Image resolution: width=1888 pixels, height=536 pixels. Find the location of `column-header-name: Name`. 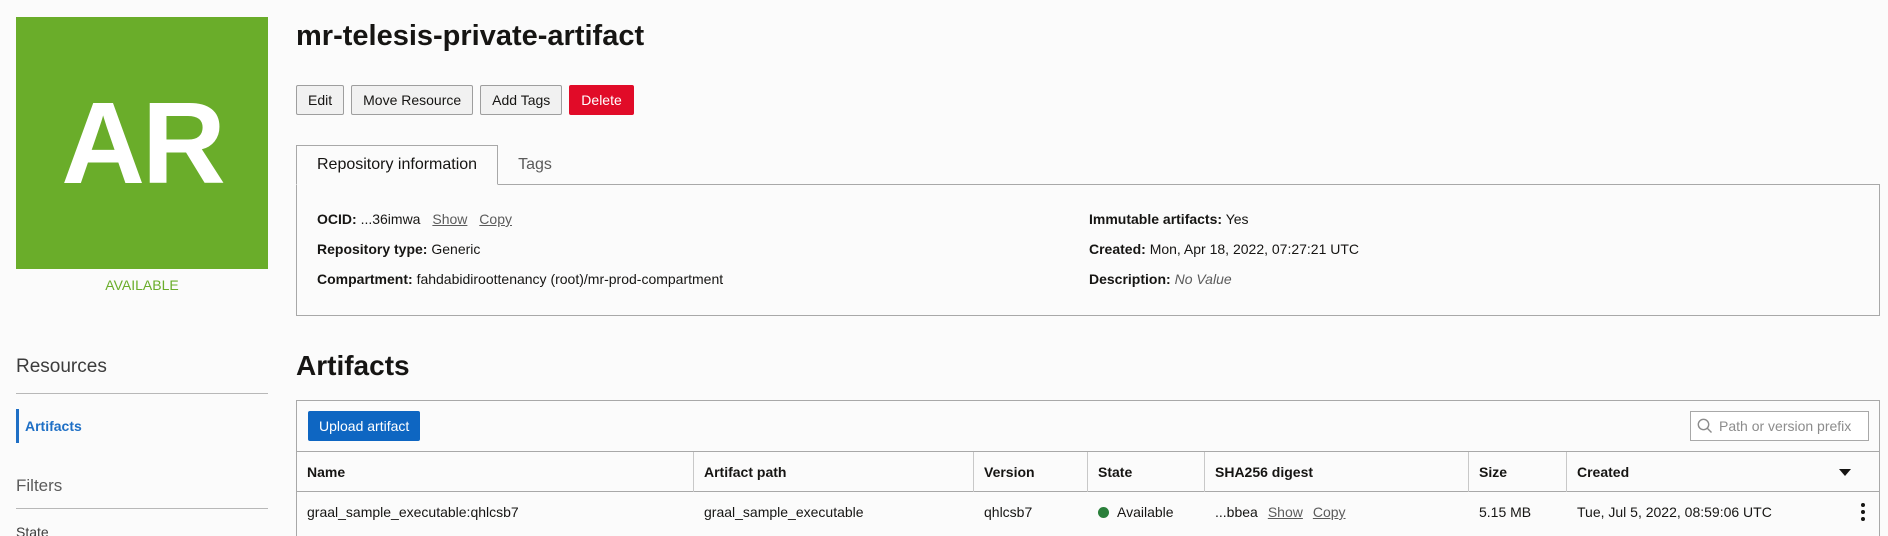

column-header-name: Name is located at coordinates (495, 472).